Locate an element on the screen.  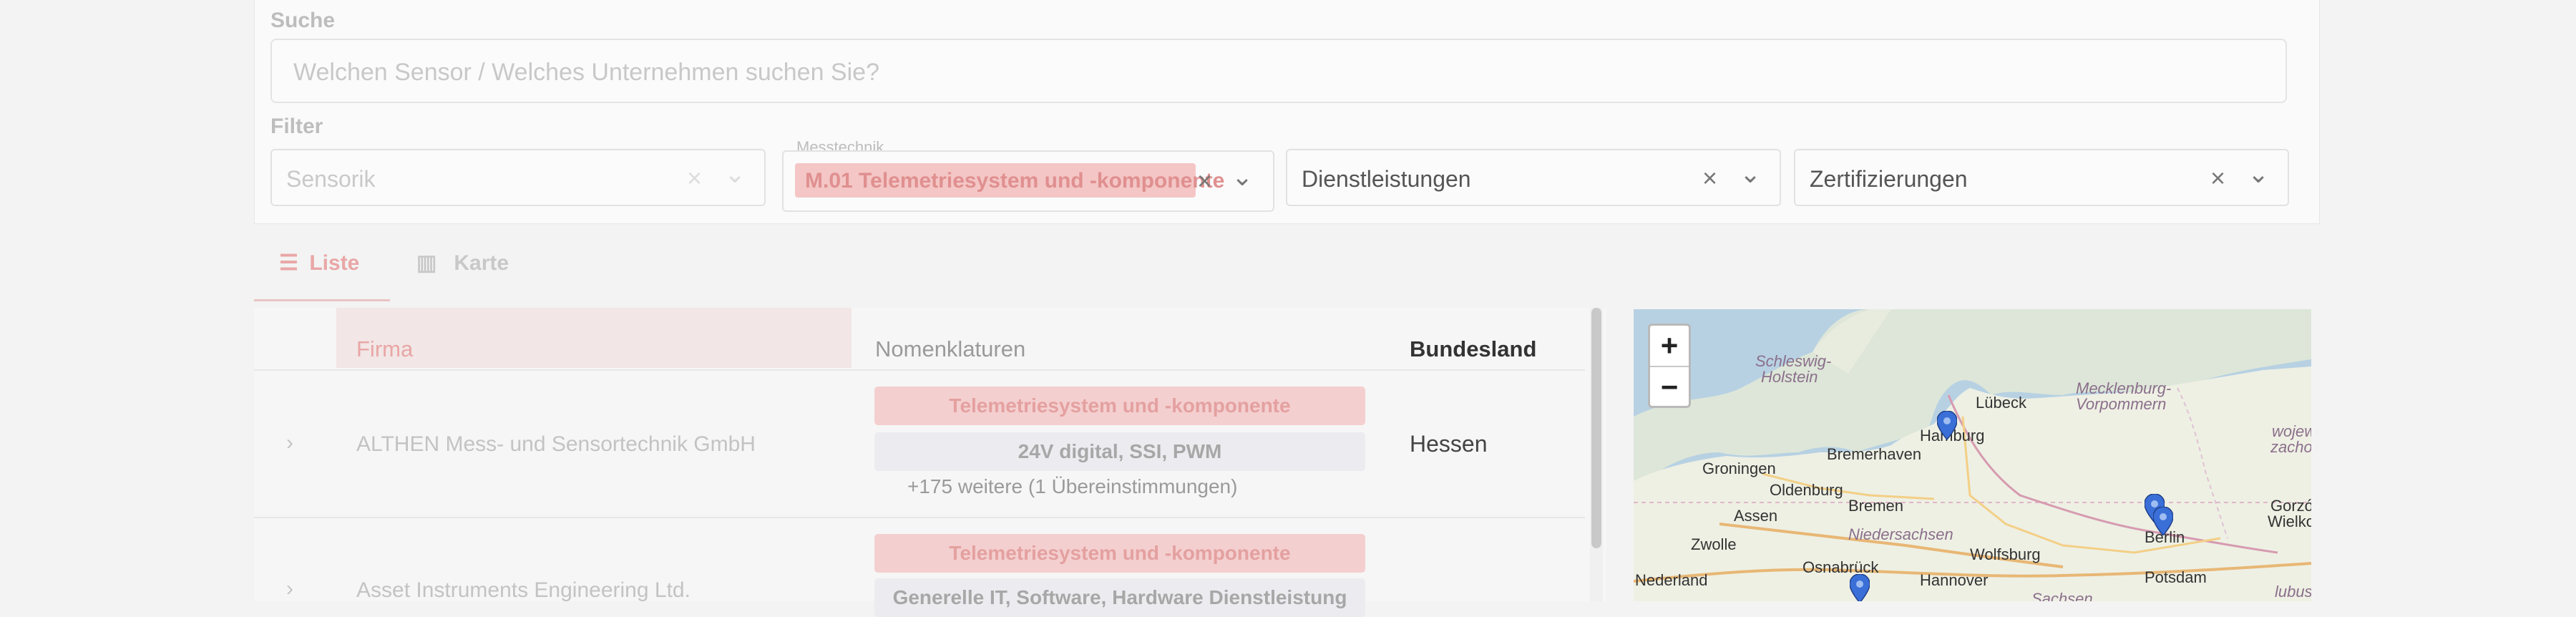
header-divider is located at coordinates (919, 370).